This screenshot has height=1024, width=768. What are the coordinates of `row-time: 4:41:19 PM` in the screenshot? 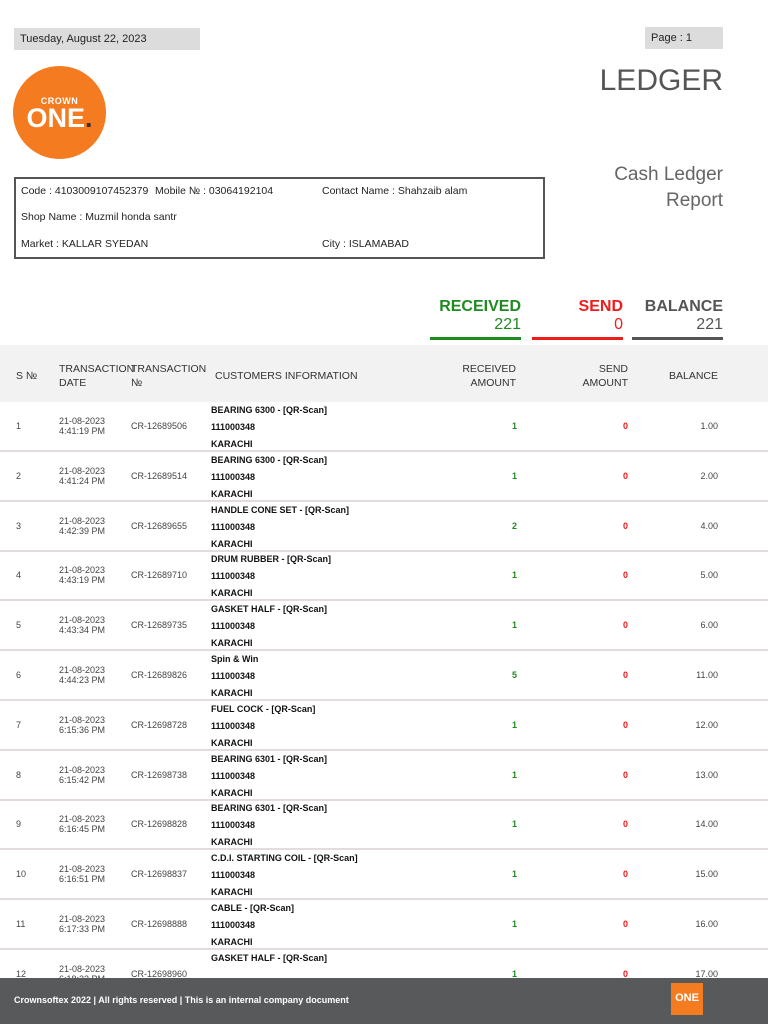 It's located at (82, 431).